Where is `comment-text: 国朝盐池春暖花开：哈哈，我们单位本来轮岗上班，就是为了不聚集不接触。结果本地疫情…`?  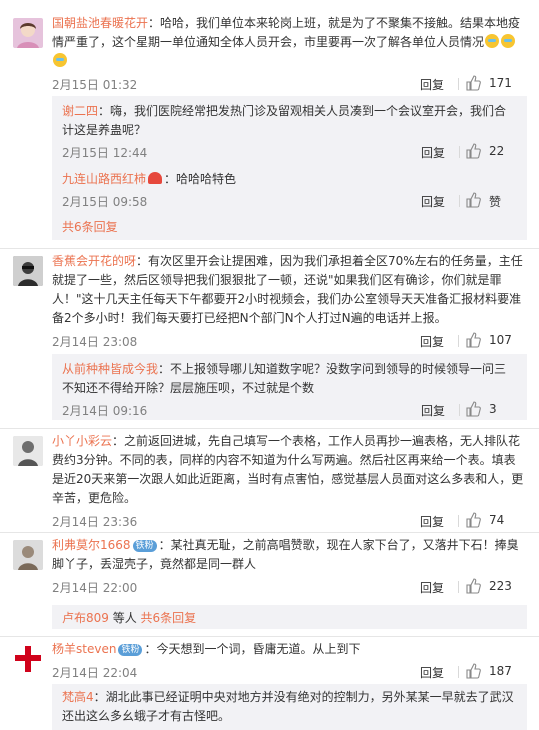
comment-text: 国朝盐池春暖花开：哈哈，我们单位本来轮岗上班，就是为了不聚集不接触。结果本地疫情… is located at coordinates (289, 42).